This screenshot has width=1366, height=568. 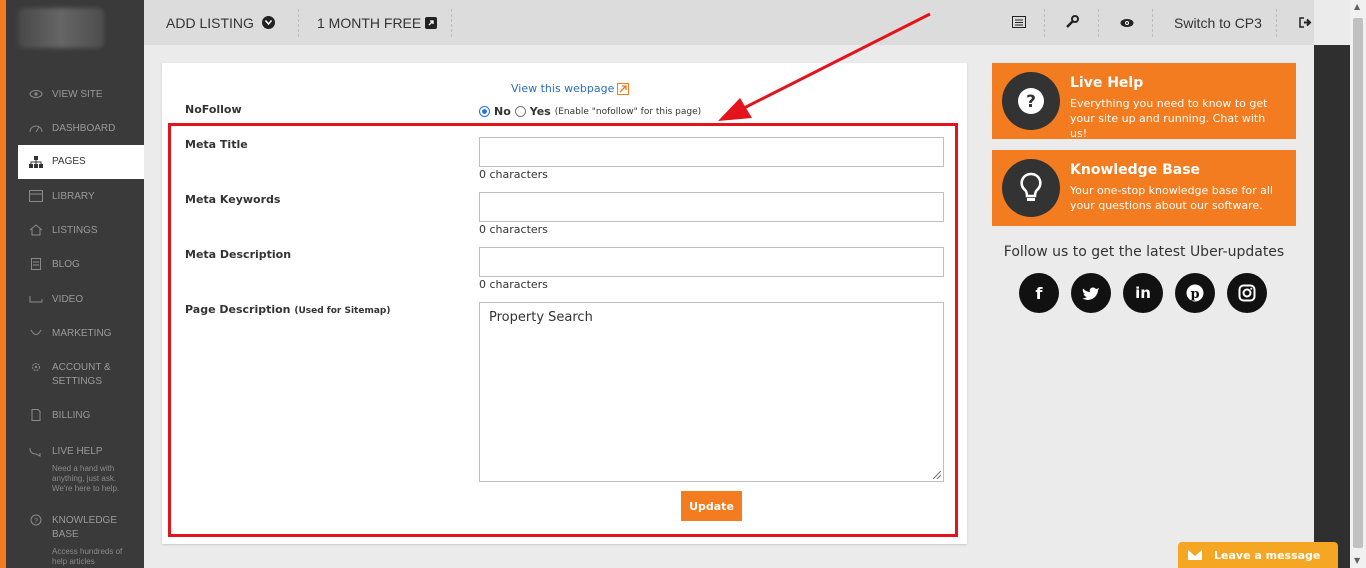 What do you see at coordinates (711, 262) in the screenshot?
I see `meta-description-input` at bounding box center [711, 262].